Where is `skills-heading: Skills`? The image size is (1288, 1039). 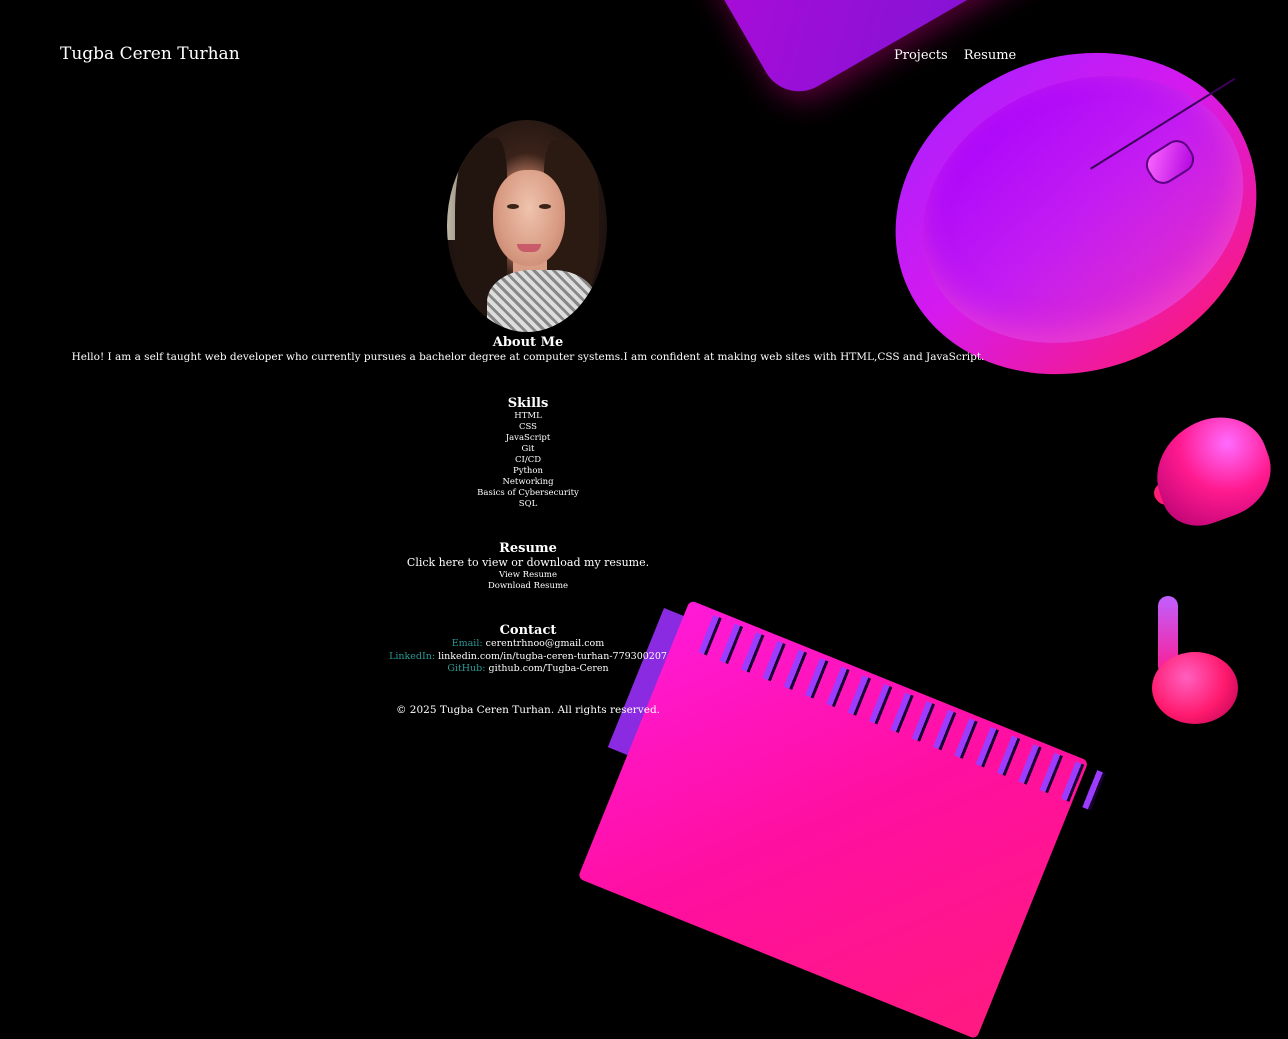
skills-heading: Skills is located at coordinates (528, 403).